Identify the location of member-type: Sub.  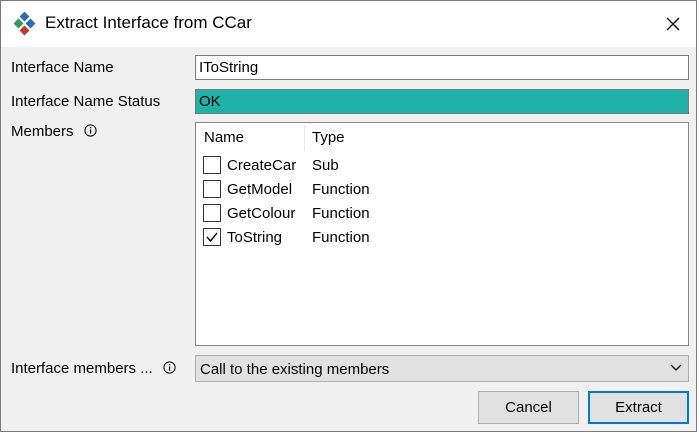
(325, 165).